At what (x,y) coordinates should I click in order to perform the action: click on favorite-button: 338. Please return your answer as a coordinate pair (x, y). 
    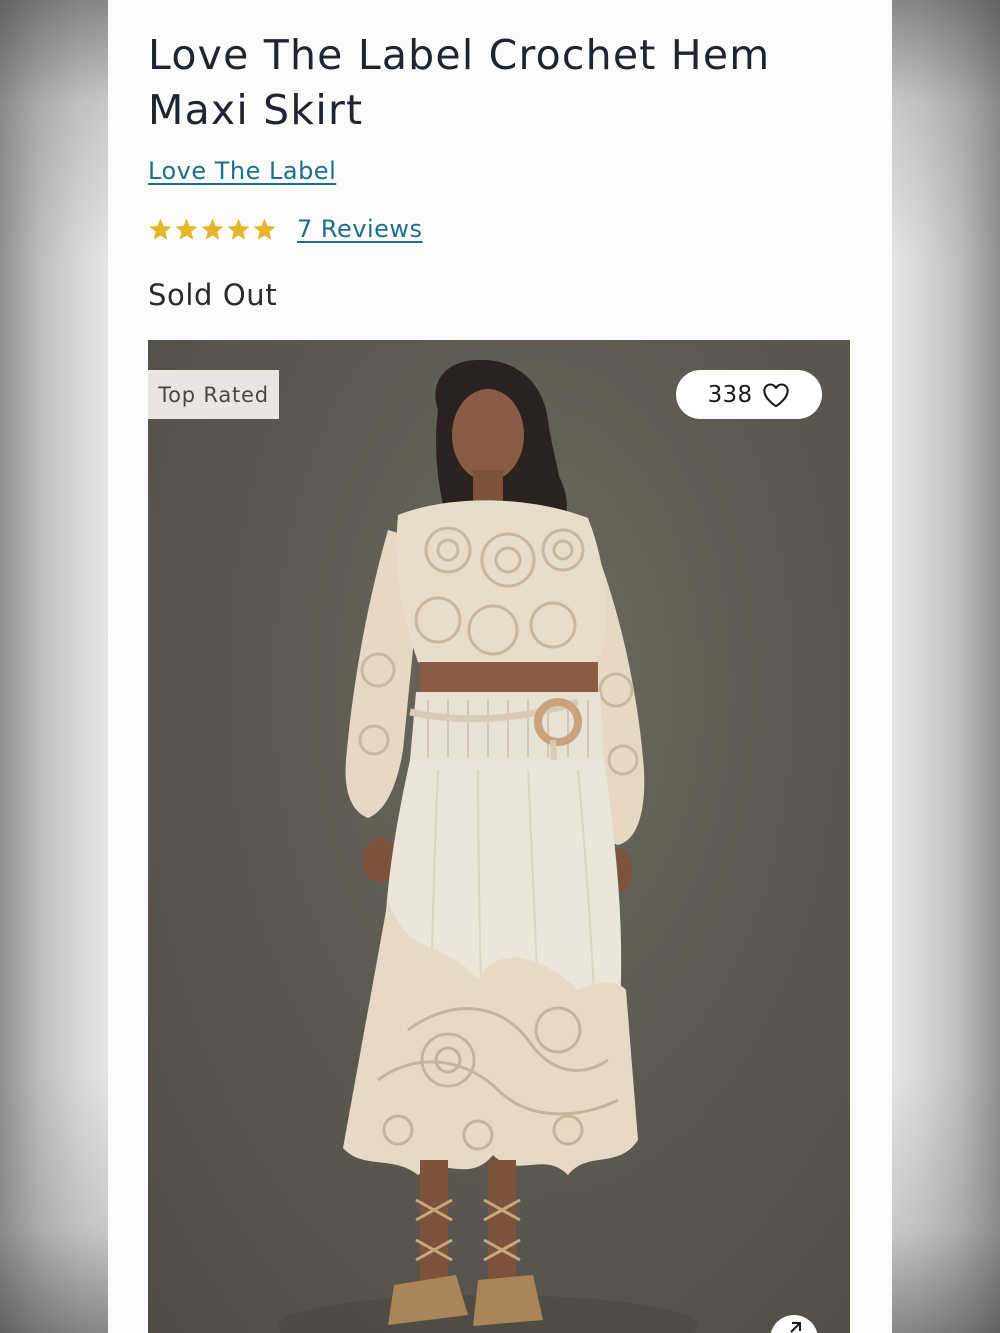
    Looking at the image, I should click on (749, 394).